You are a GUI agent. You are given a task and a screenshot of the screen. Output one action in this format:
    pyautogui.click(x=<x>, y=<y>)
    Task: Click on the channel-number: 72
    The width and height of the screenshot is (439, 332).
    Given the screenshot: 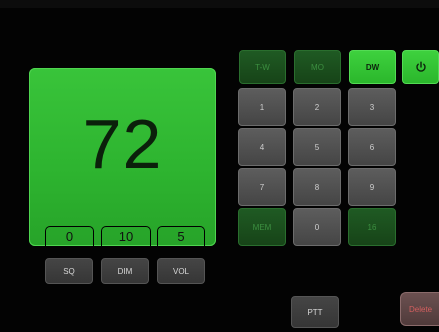 What is the action you would take?
    pyautogui.click(x=122, y=144)
    